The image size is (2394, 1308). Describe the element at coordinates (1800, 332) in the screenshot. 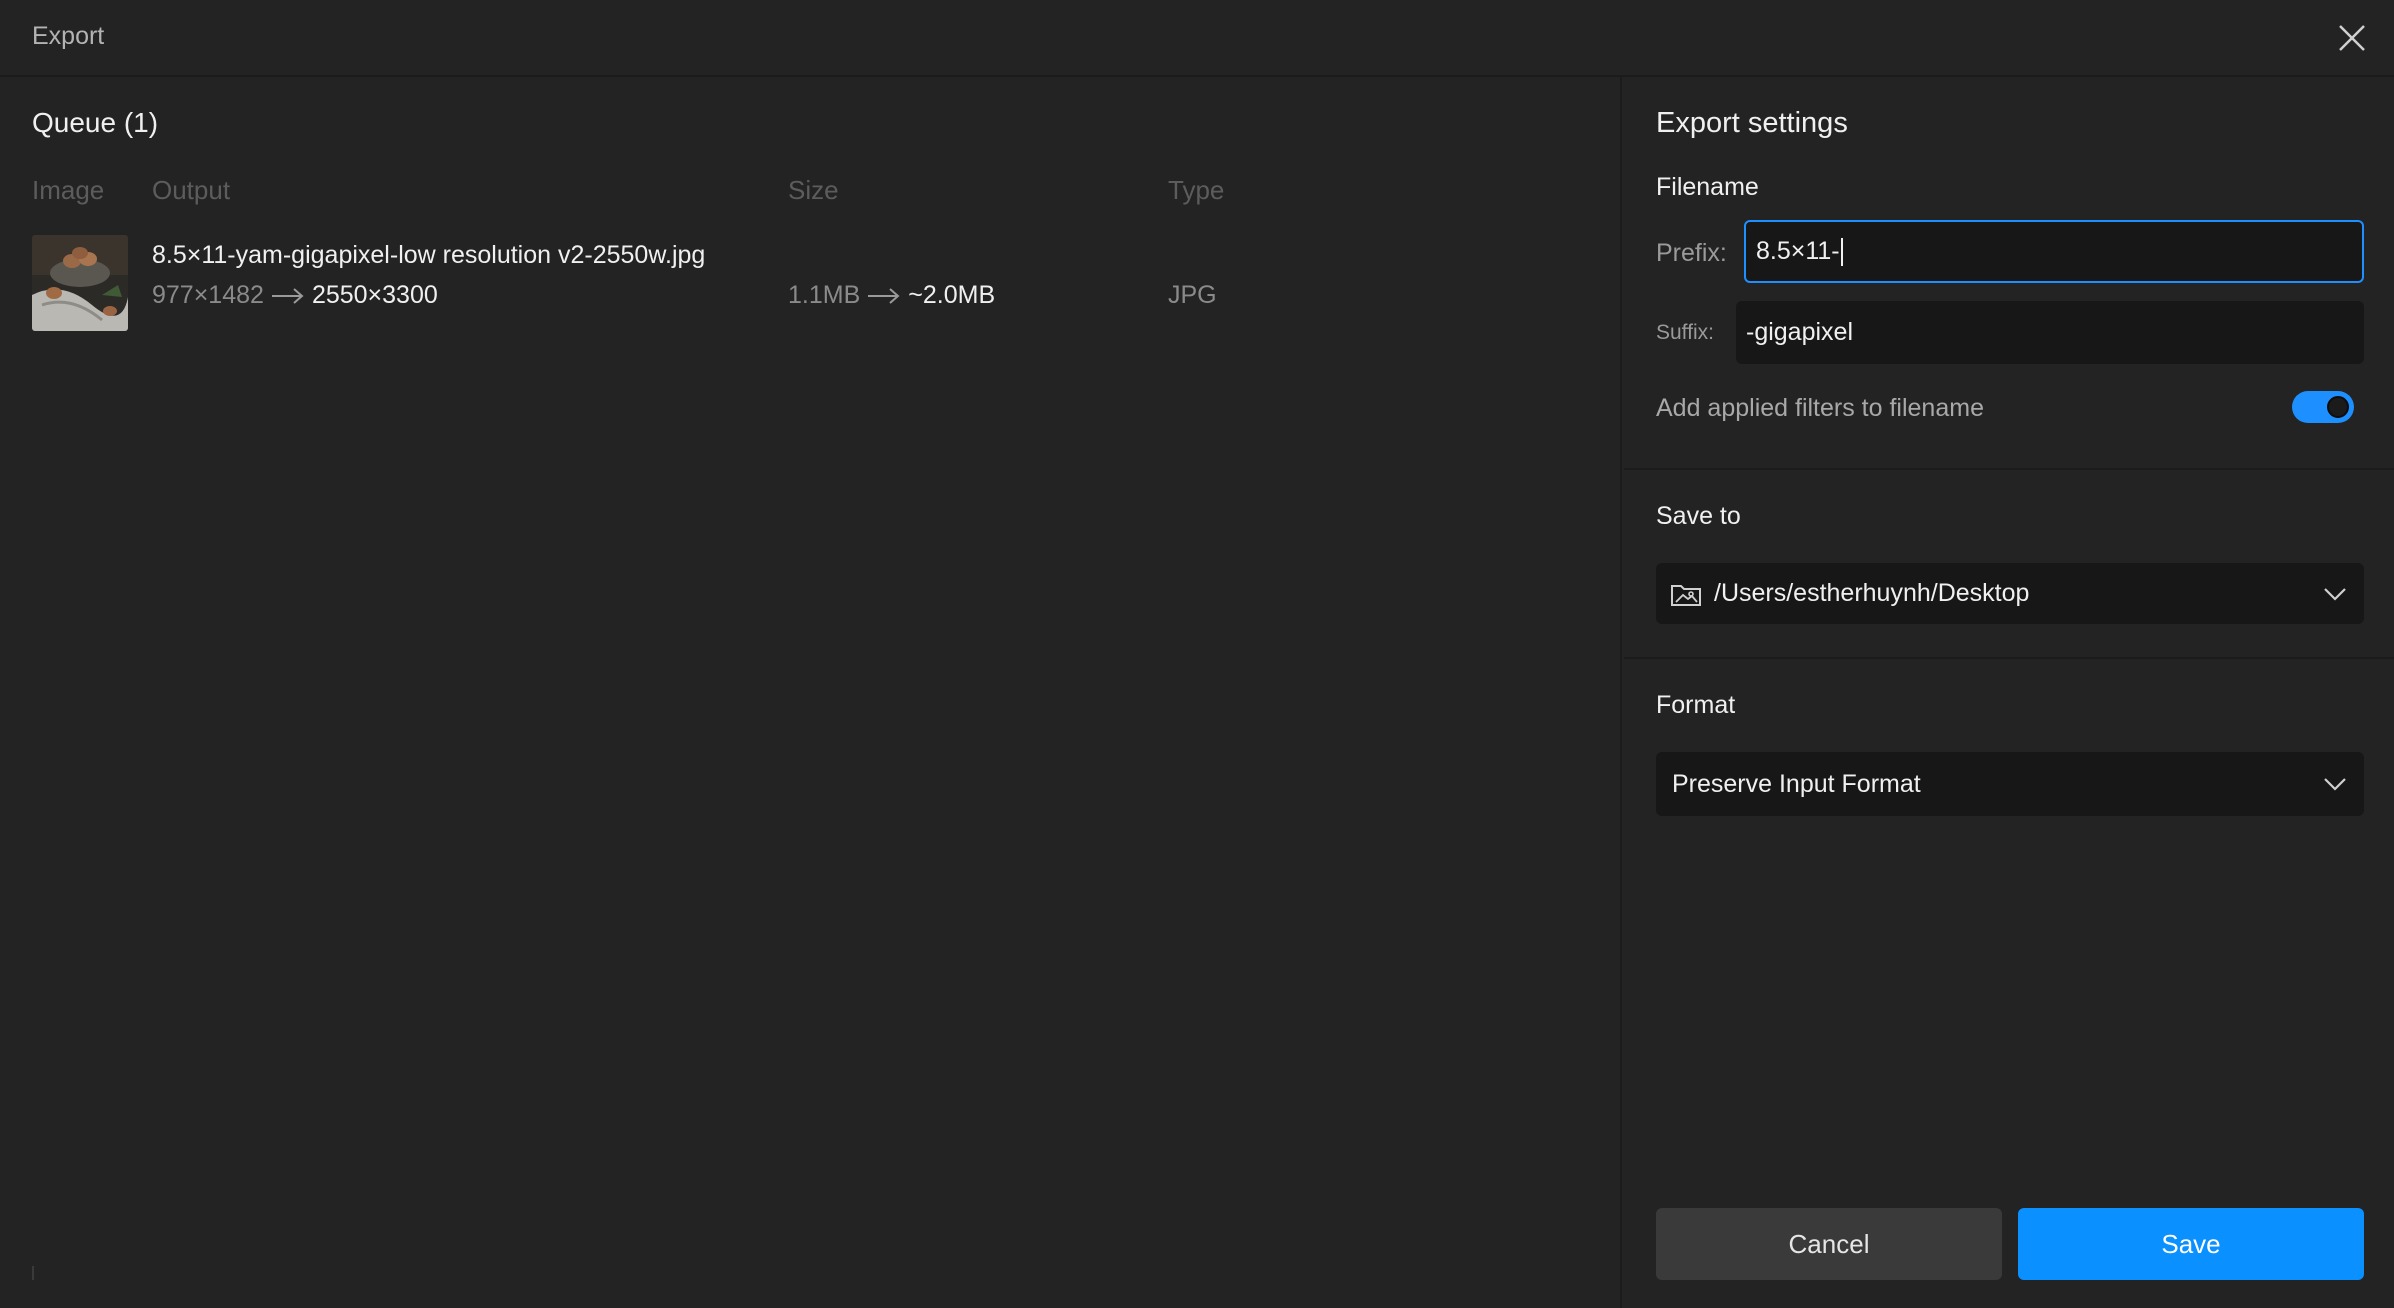

I see `suffix-value: -gigapixel` at that location.